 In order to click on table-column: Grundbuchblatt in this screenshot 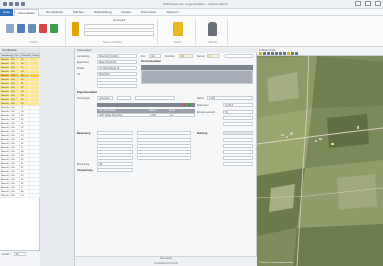, I will do `click(107, 110)`.